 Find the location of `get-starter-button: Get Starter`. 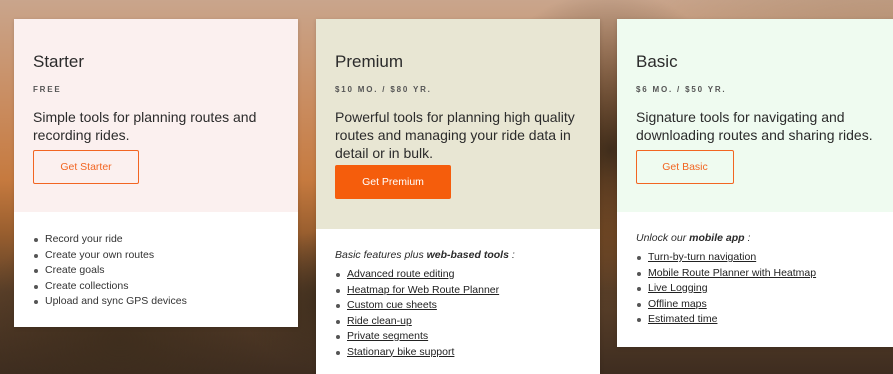

get-starter-button: Get Starter is located at coordinates (86, 167).